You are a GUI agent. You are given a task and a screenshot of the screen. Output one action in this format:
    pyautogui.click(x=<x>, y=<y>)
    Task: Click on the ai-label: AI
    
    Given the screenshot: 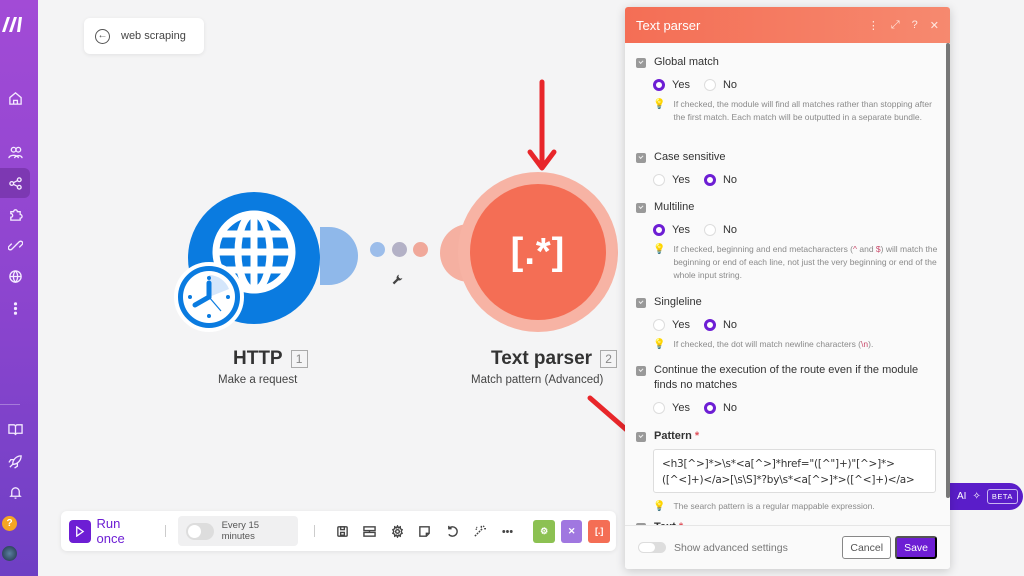 What is the action you would take?
    pyautogui.click(x=962, y=496)
    